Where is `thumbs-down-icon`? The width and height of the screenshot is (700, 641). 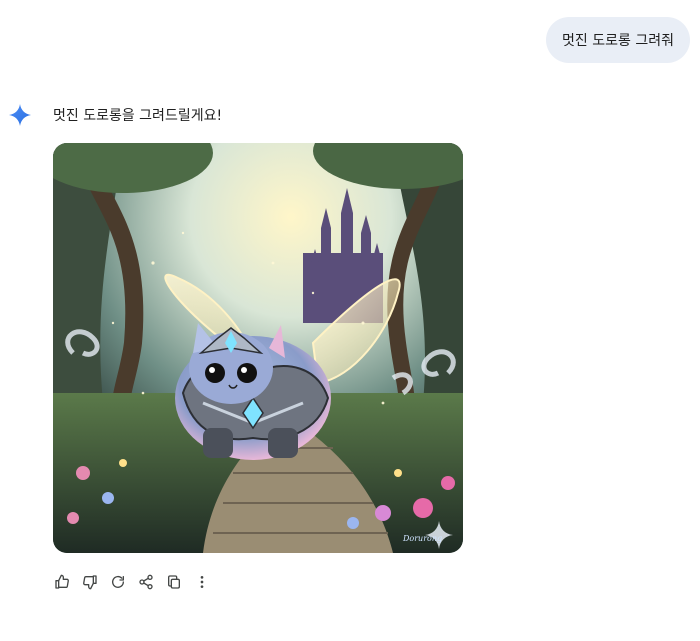 thumbs-down-icon is located at coordinates (90, 582).